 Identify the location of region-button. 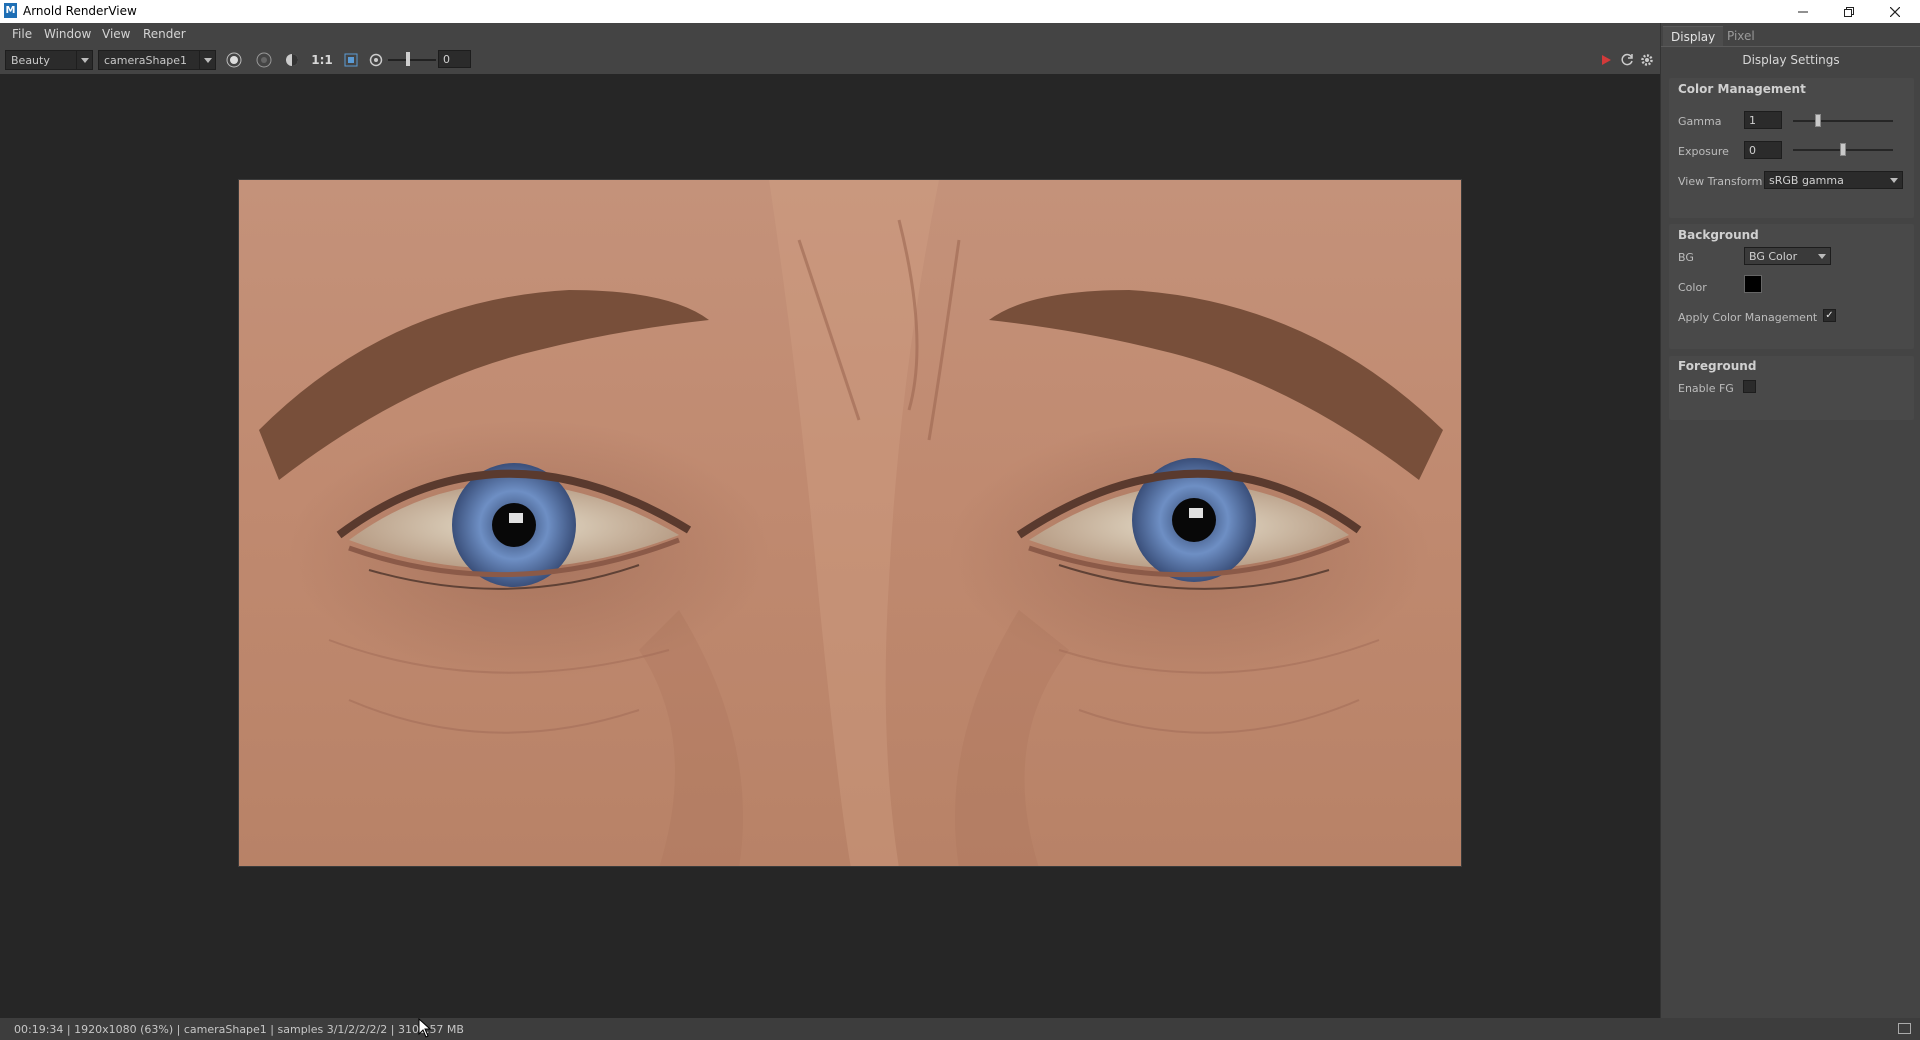
(351, 60).